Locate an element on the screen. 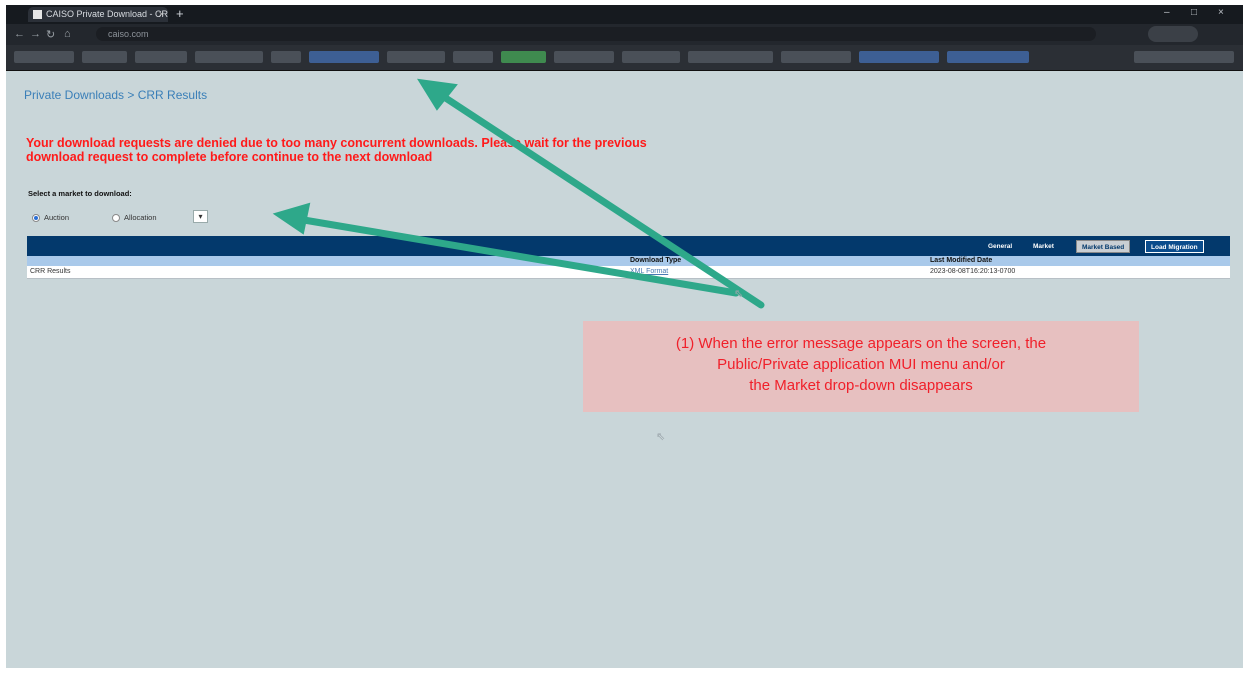 The width and height of the screenshot is (1249, 673). arrow-to-dropdown-head is located at coordinates (291, 218).